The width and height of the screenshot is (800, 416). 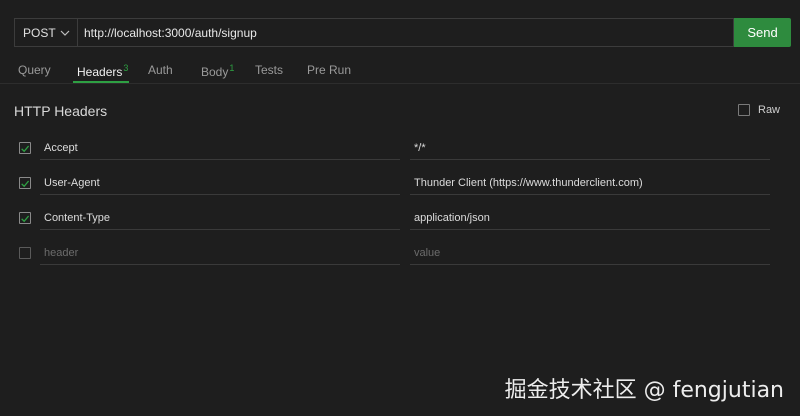 I want to click on chevron-down-icon, so click(x=65, y=33).